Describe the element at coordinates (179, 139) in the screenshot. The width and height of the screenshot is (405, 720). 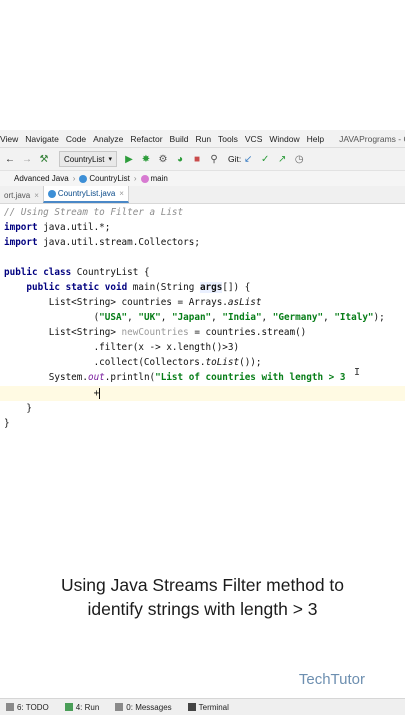
I see `menu-build: Build` at that location.